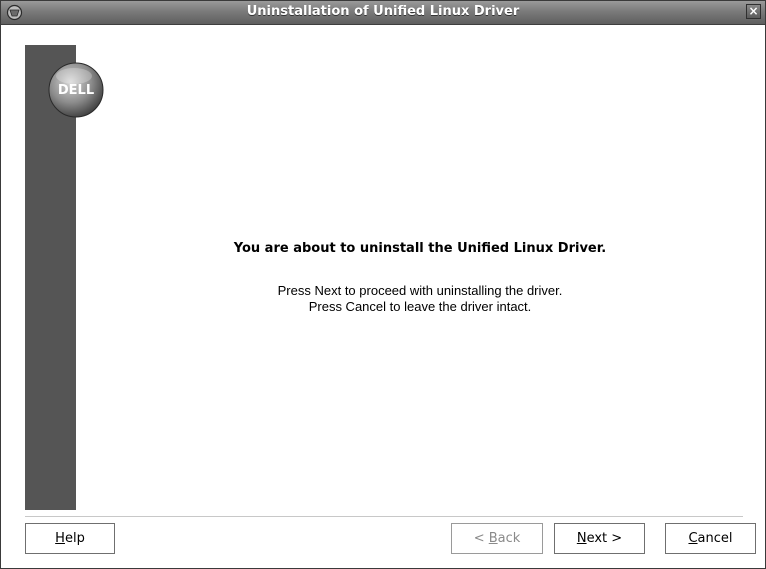  Describe the element at coordinates (74, 538) in the screenshot. I see `help-button-label: elp` at that location.